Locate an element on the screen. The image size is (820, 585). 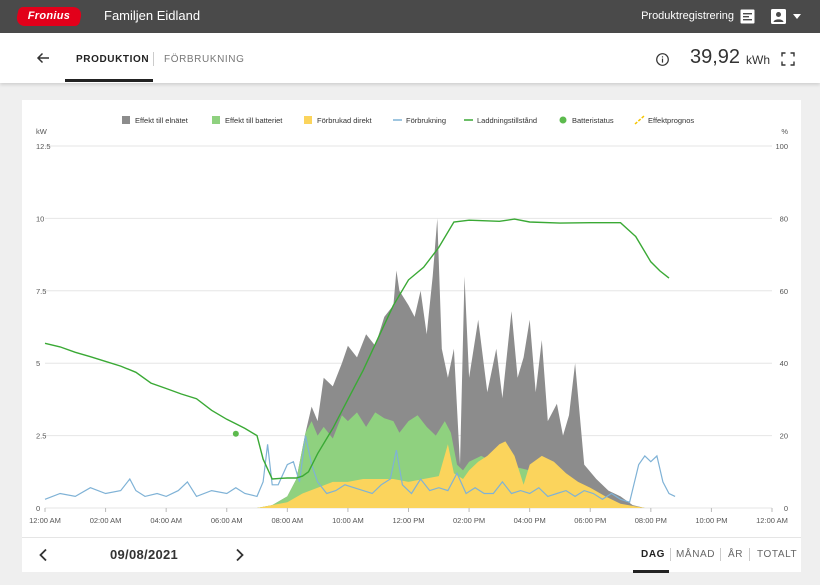
chevron-right-icon is located at coordinates (240, 555).